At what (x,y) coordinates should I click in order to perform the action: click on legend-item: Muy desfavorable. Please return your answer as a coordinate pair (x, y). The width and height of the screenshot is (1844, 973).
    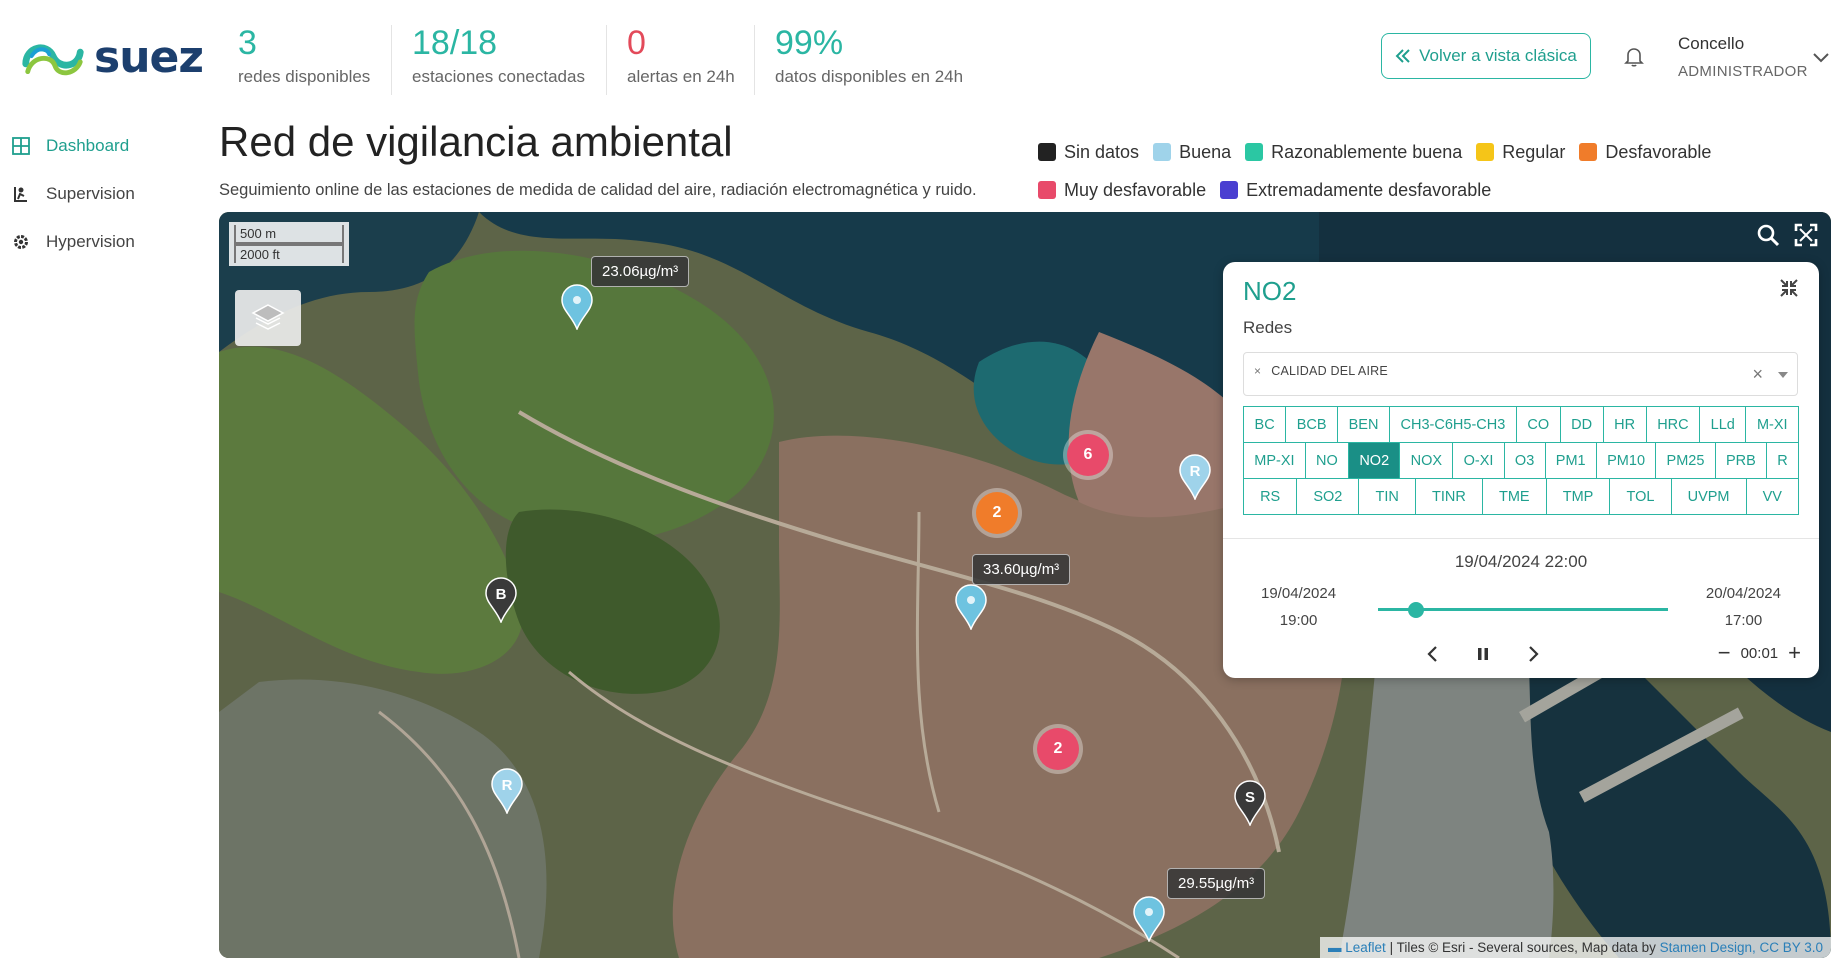
    Looking at the image, I should click on (1122, 190).